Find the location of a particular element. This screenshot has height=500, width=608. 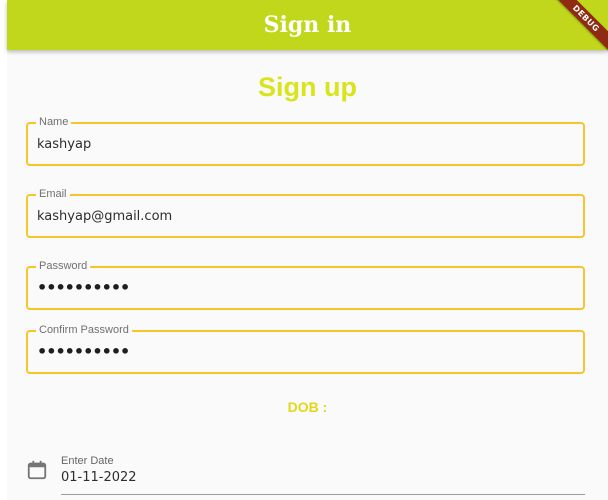

name-field-value: kashyap is located at coordinates (64, 144).